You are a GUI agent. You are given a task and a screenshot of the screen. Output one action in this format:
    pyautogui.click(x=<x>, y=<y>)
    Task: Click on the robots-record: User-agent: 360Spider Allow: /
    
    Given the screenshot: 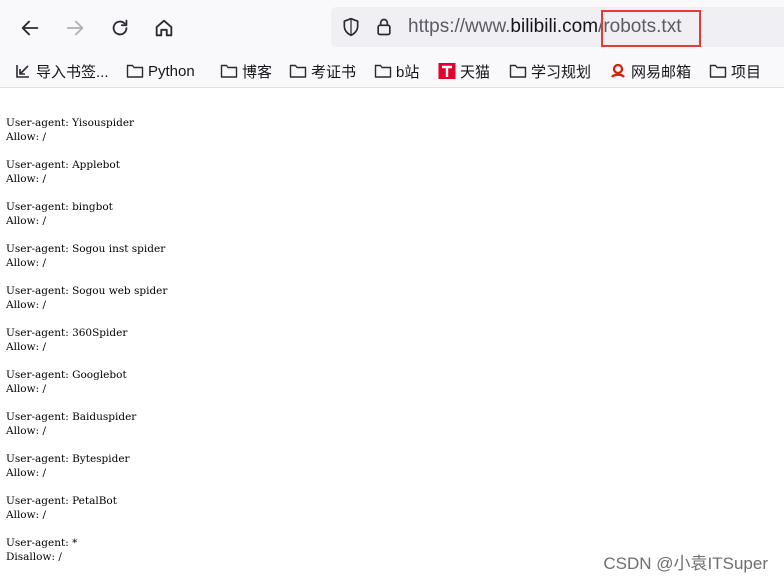 What is the action you would take?
    pyautogui.click(x=86, y=340)
    